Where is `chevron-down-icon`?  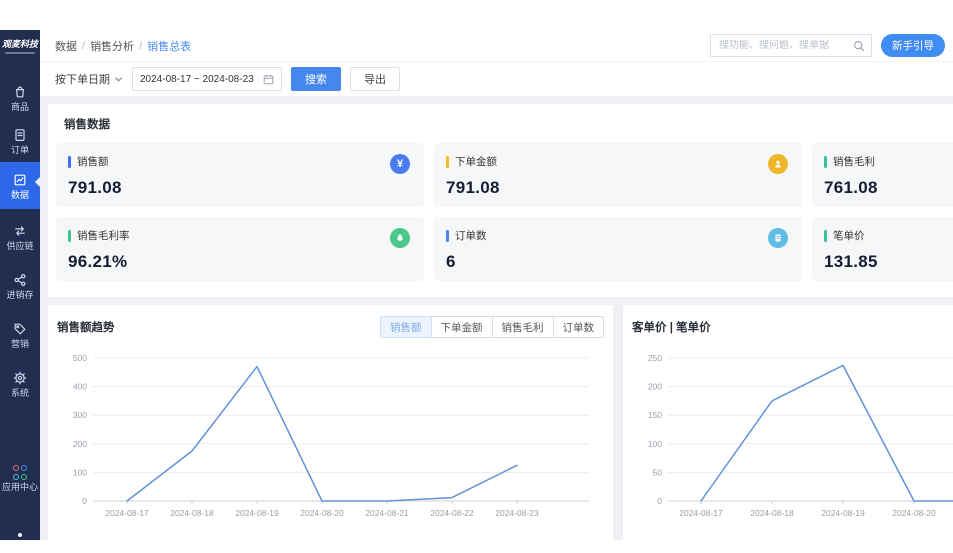
chevron-down-icon is located at coordinates (118, 79).